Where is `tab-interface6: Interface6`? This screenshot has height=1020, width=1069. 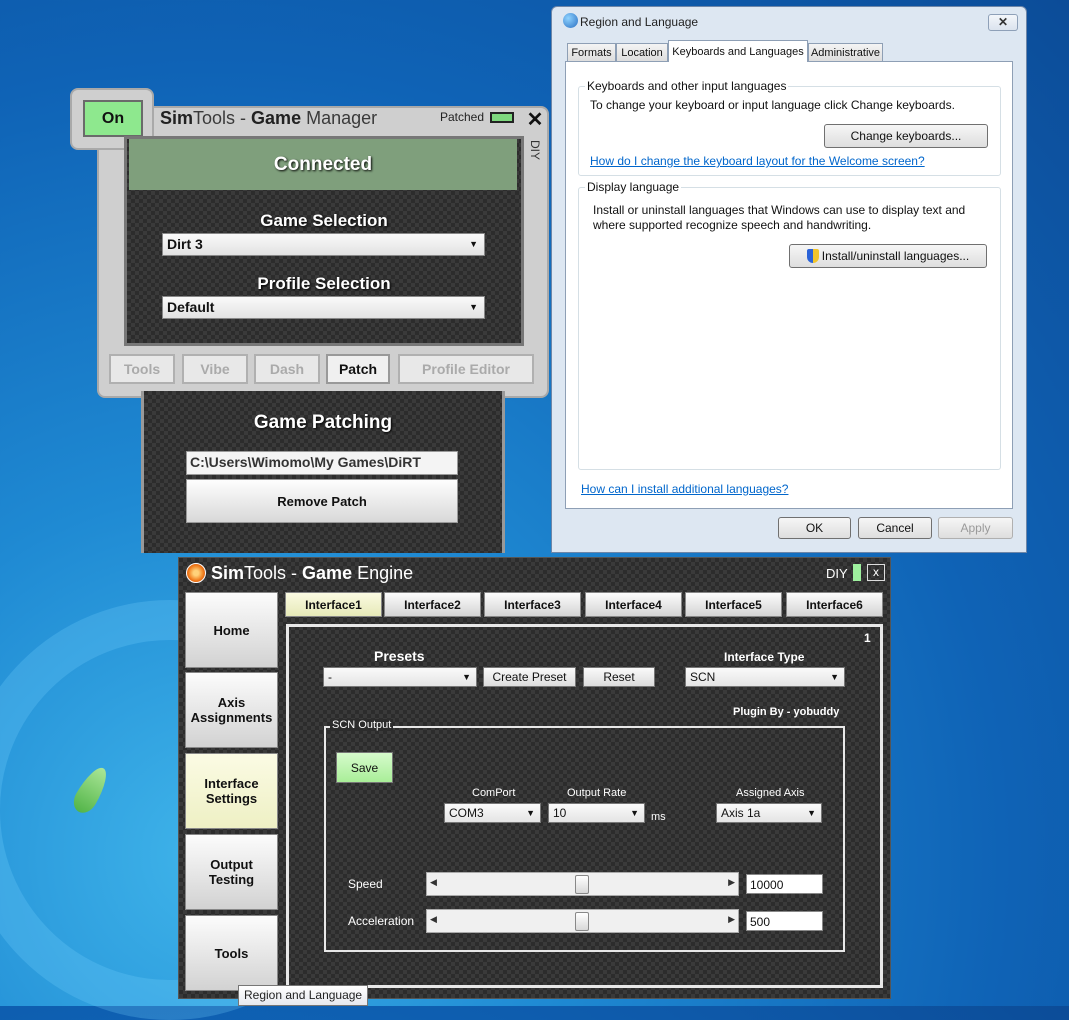
tab-interface6: Interface6 is located at coordinates (834, 604).